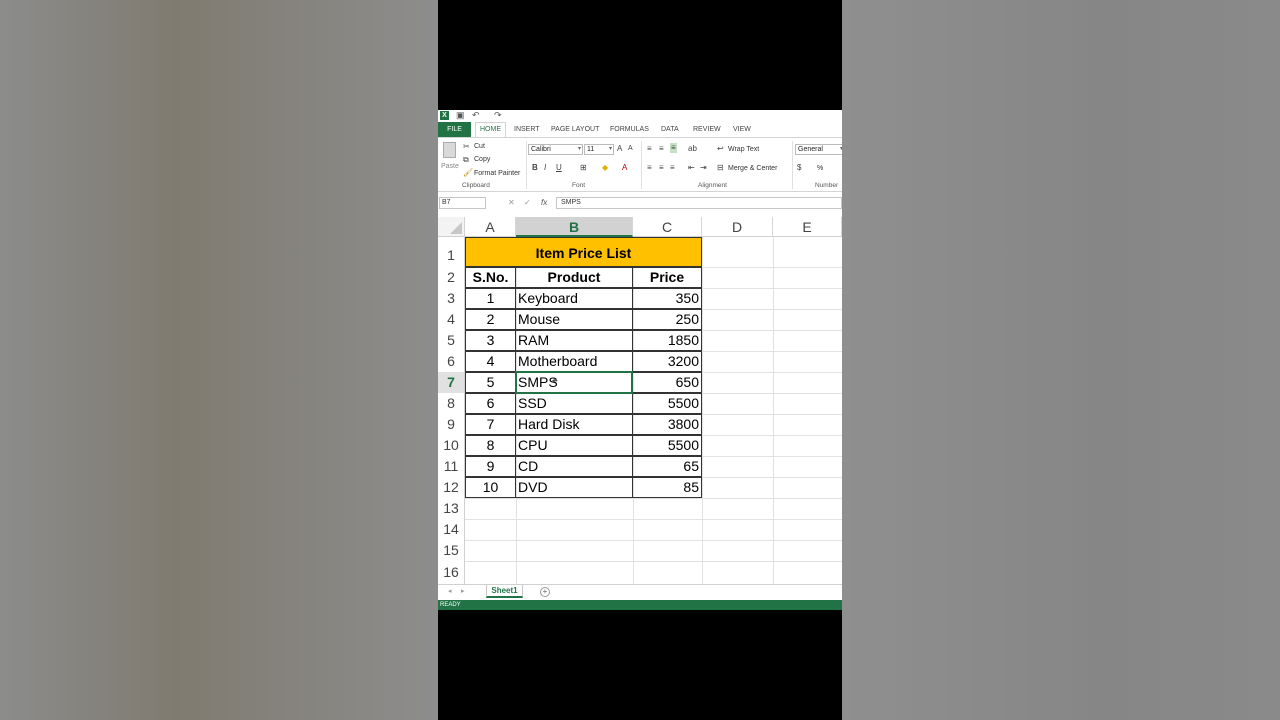 Image resolution: width=1280 pixels, height=720 pixels. What do you see at coordinates (490, 319) in the screenshot?
I see `sno-cell: 2` at bounding box center [490, 319].